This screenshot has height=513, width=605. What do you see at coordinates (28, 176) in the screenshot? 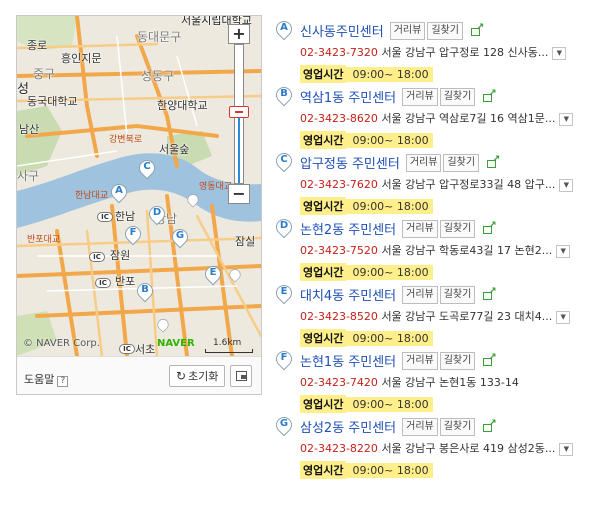
I see `map-label: 사구` at bounding box center [28, 176].